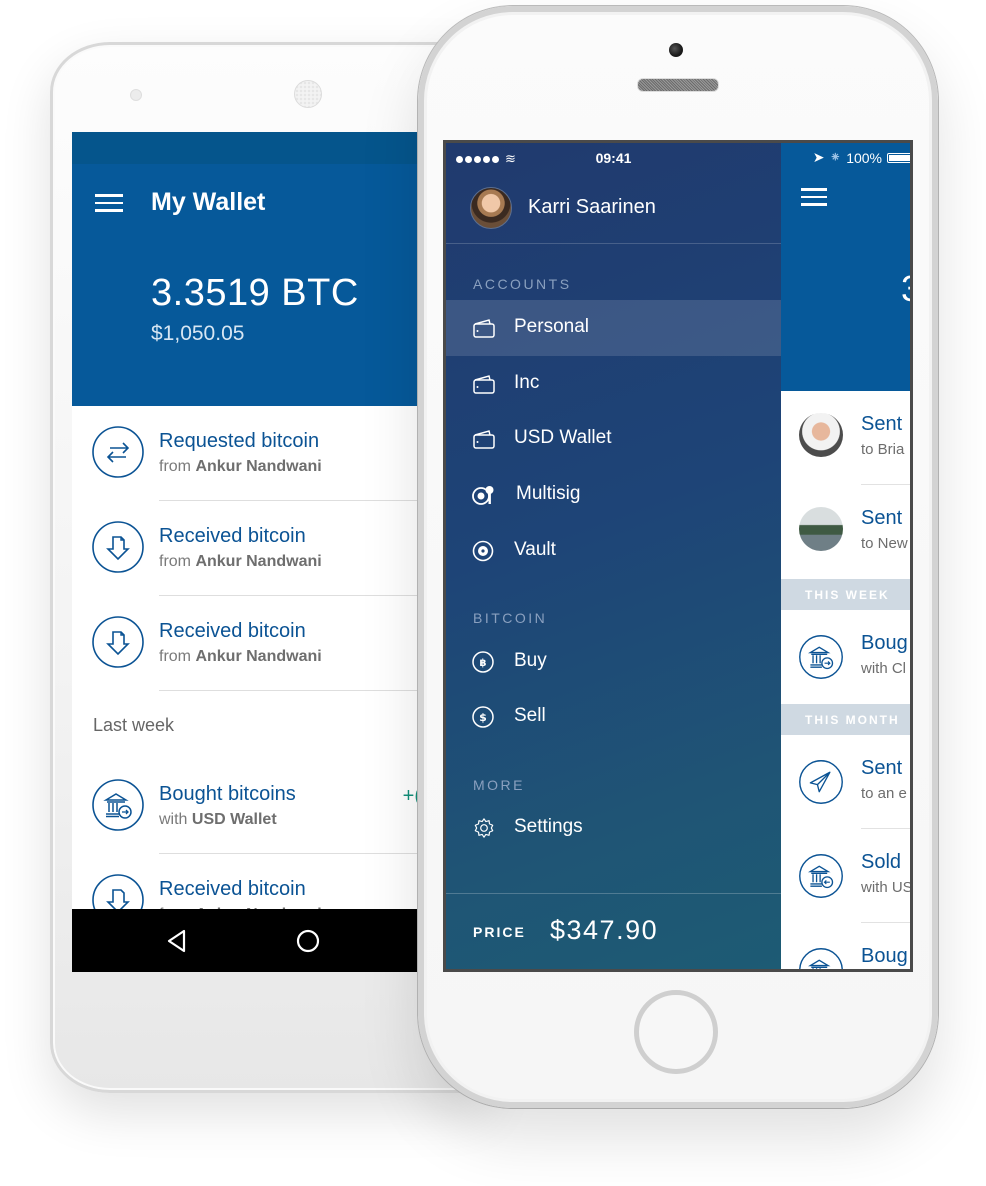 Image resolution: width=986 pixels, height=1186 pixels. Describe the element at coordinates (821, 782) in the screenshot. I see `send-paper-plane-icon` at that location.